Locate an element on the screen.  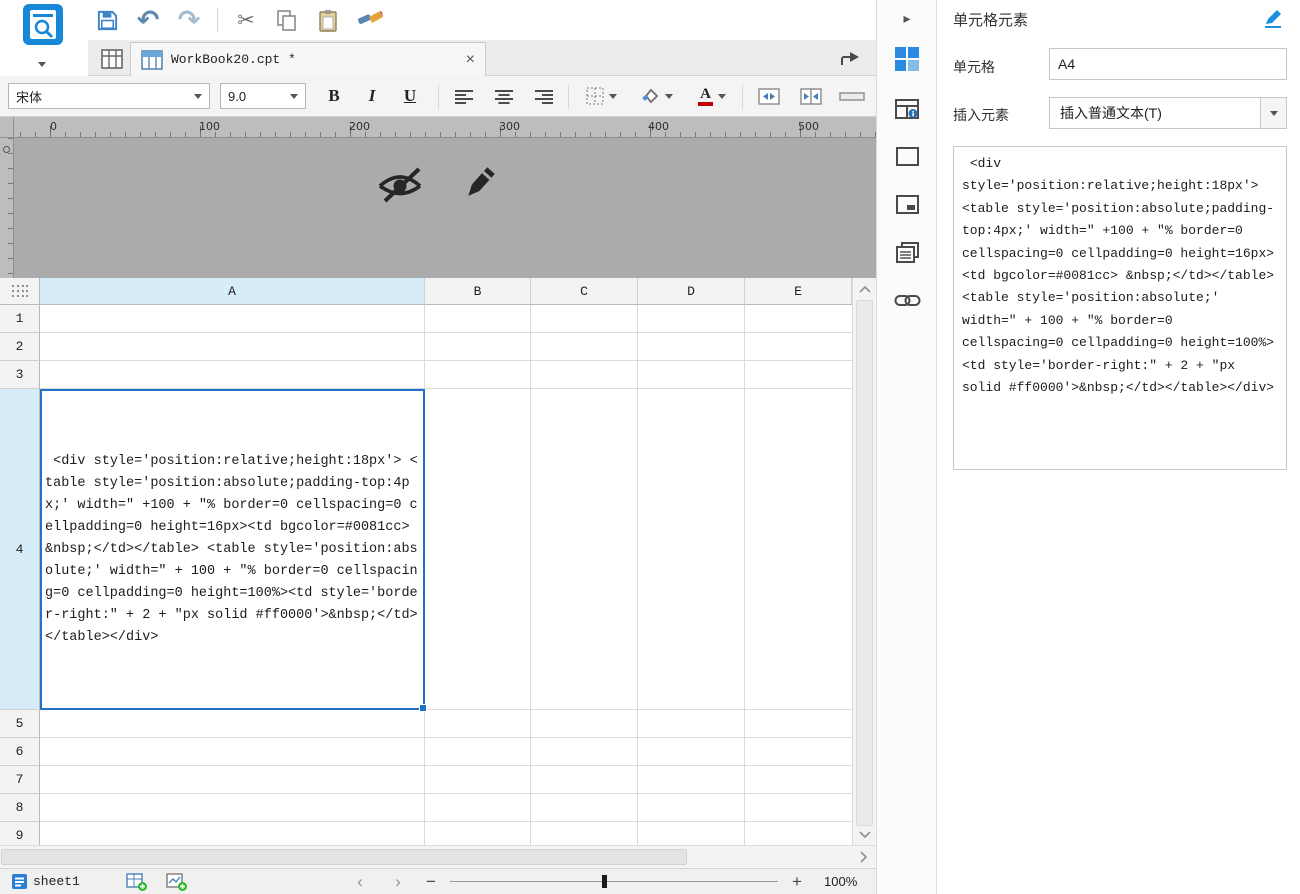
ruler-origin-icon is located at coordinates (6, 149).